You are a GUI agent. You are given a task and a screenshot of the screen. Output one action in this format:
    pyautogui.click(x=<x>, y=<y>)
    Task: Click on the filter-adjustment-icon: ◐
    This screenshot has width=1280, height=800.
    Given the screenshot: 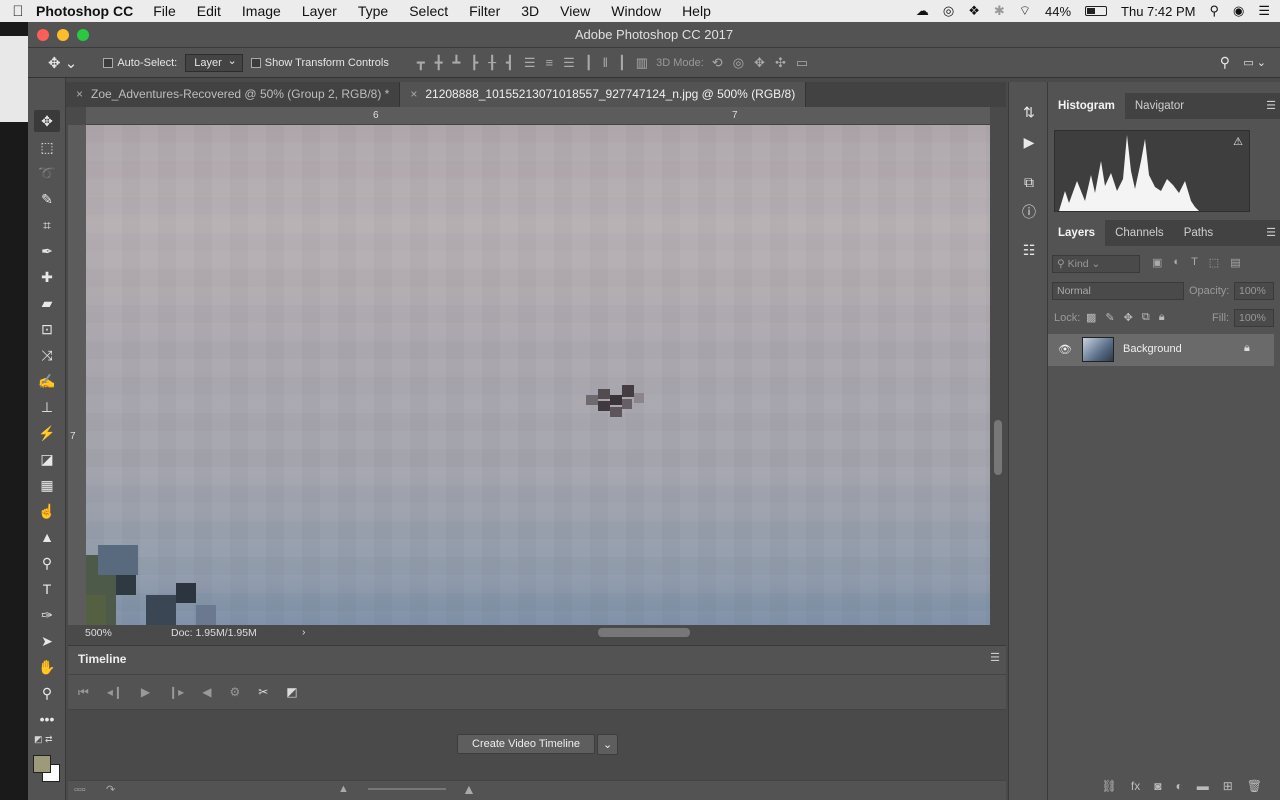 What is the action you would take?
    pyautogui.click(x=1176, y=262)
    